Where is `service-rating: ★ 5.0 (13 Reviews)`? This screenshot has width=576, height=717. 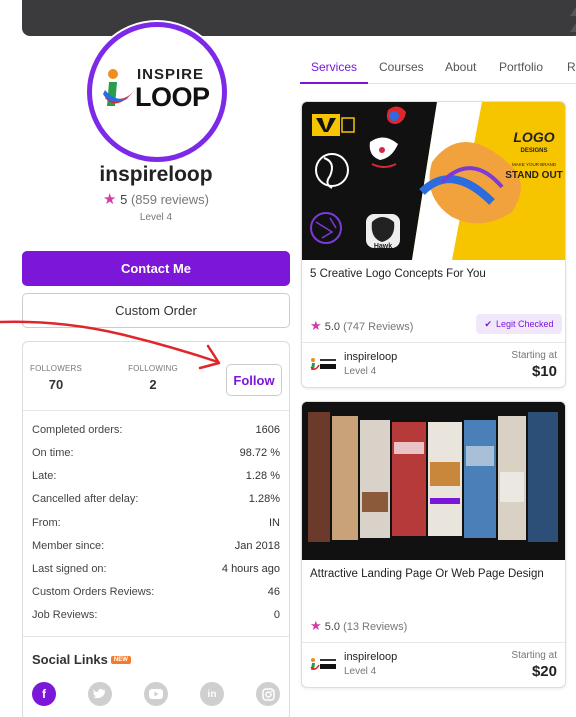 service-rating: ★ 5.0 (13 Reviews) is located at coordinates (358, 626).